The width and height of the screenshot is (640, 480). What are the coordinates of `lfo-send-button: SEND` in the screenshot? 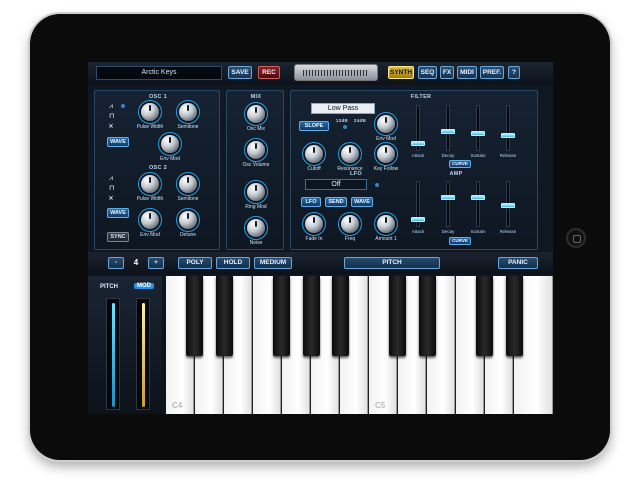 It's located at (336, 202).